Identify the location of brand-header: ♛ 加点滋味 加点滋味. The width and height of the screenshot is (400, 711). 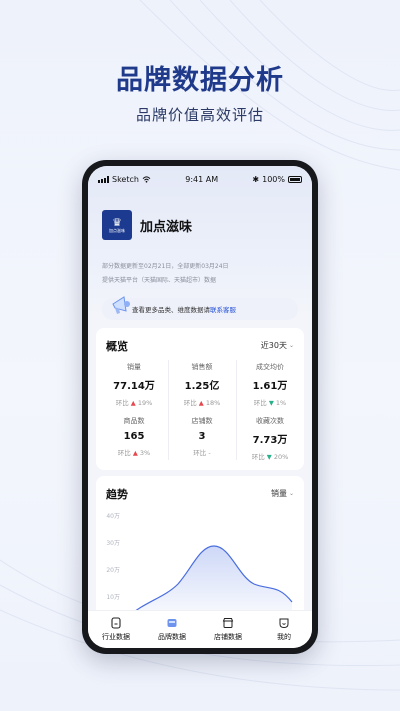
(147, 225).